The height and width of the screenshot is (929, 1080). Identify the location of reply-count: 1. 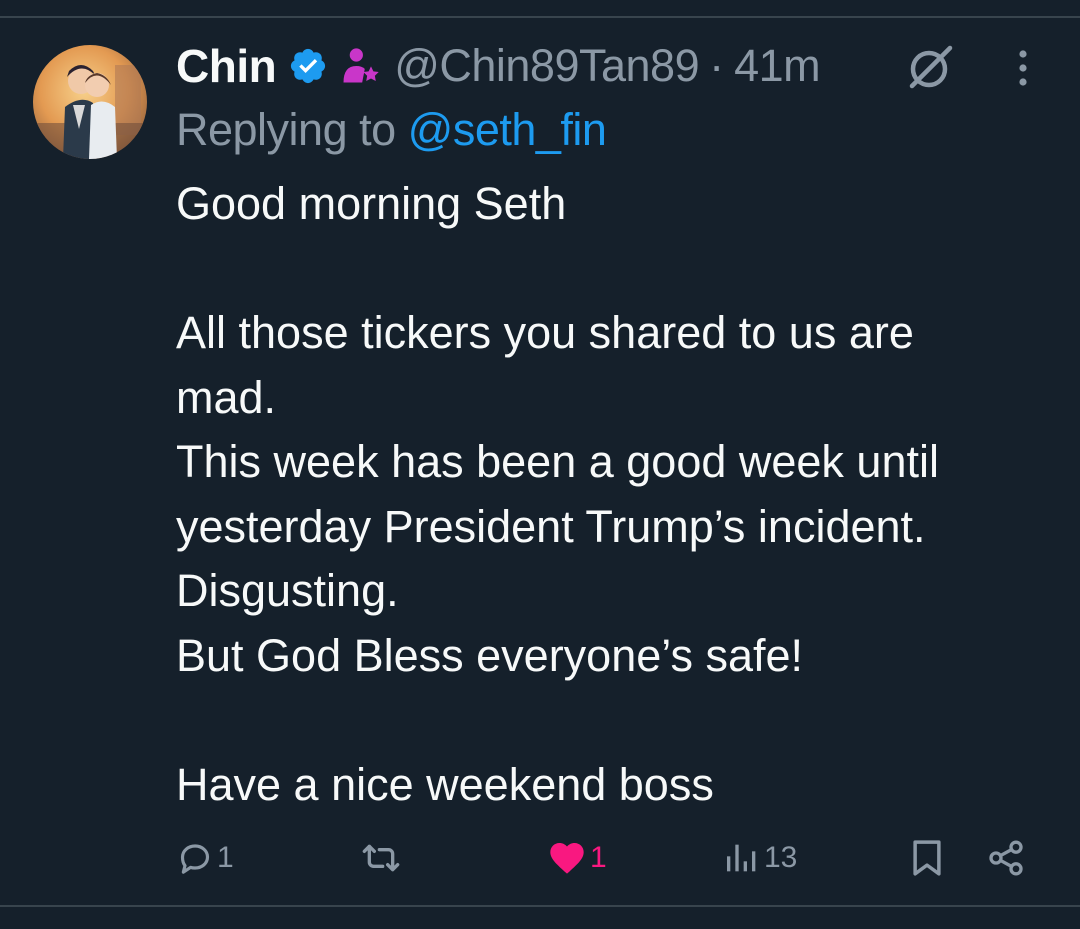
(225, 857).